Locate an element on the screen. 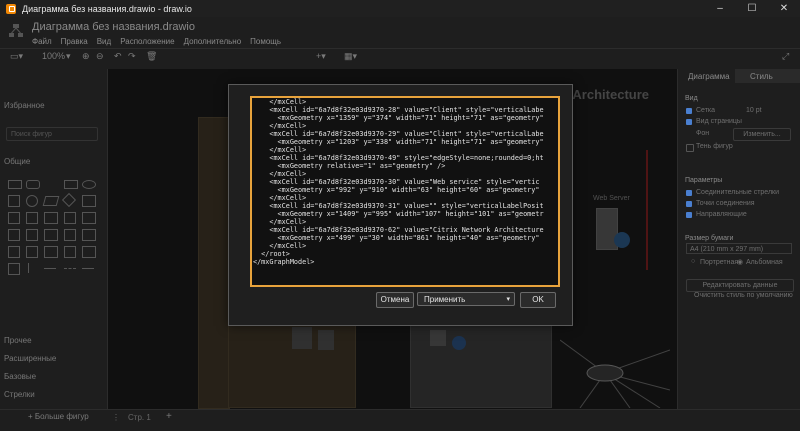 This screenshot has width=800, height=431. menu-view: Вид is located at coordinates (104, 41).